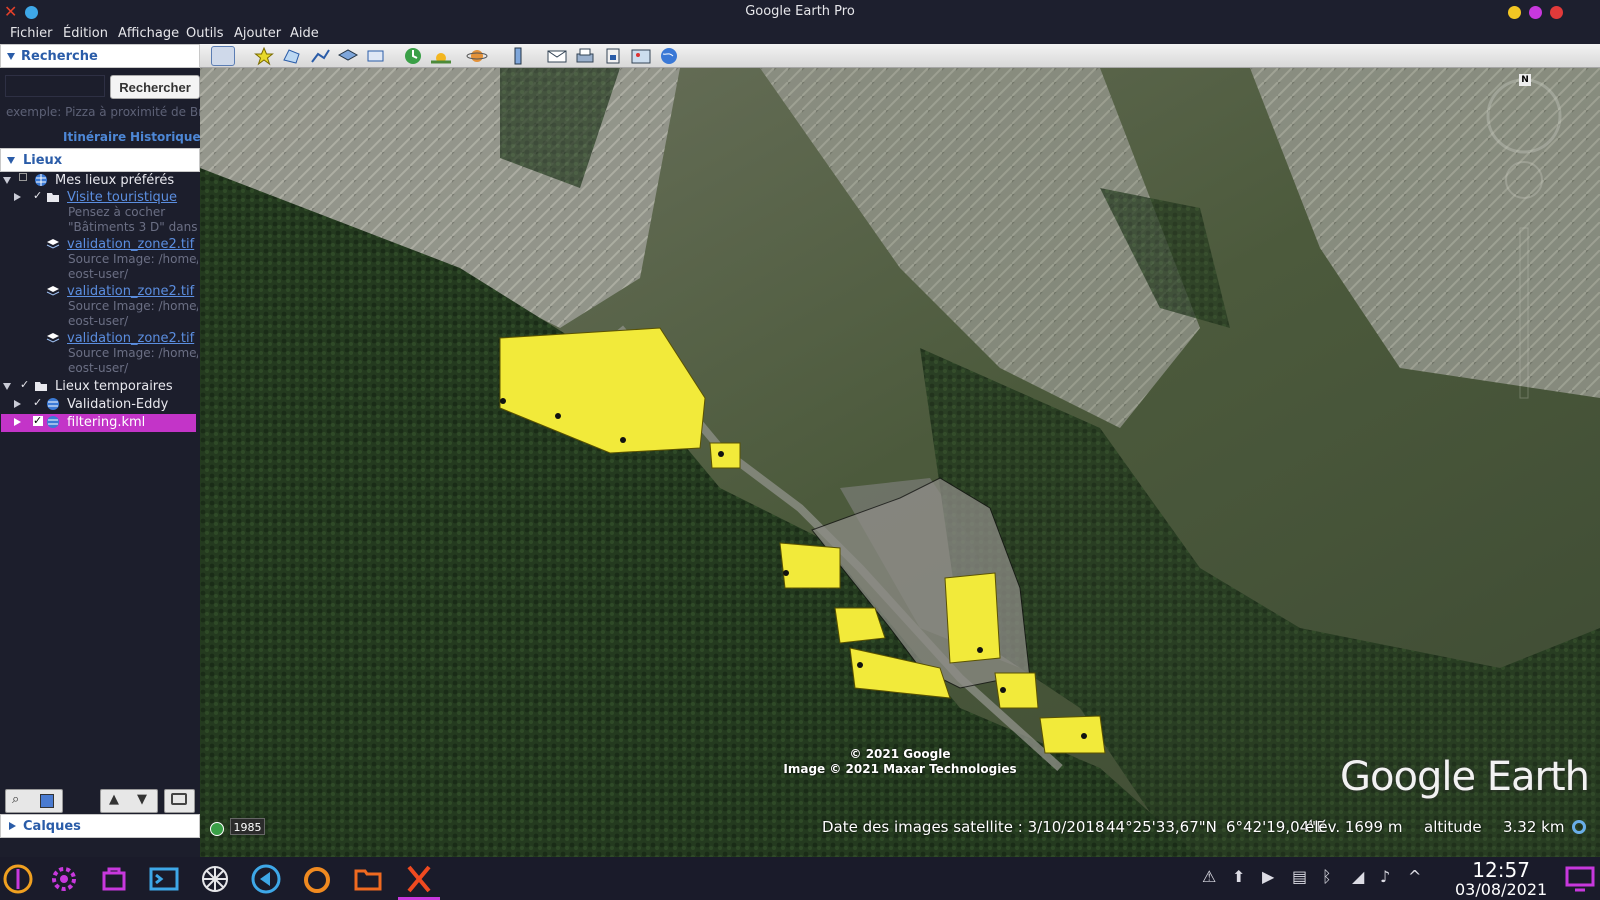  Describe the element at coordinates (133, 227) in the screenshot. I see `tree-item-description: "Bâtiments 3 D" dans` at that location.